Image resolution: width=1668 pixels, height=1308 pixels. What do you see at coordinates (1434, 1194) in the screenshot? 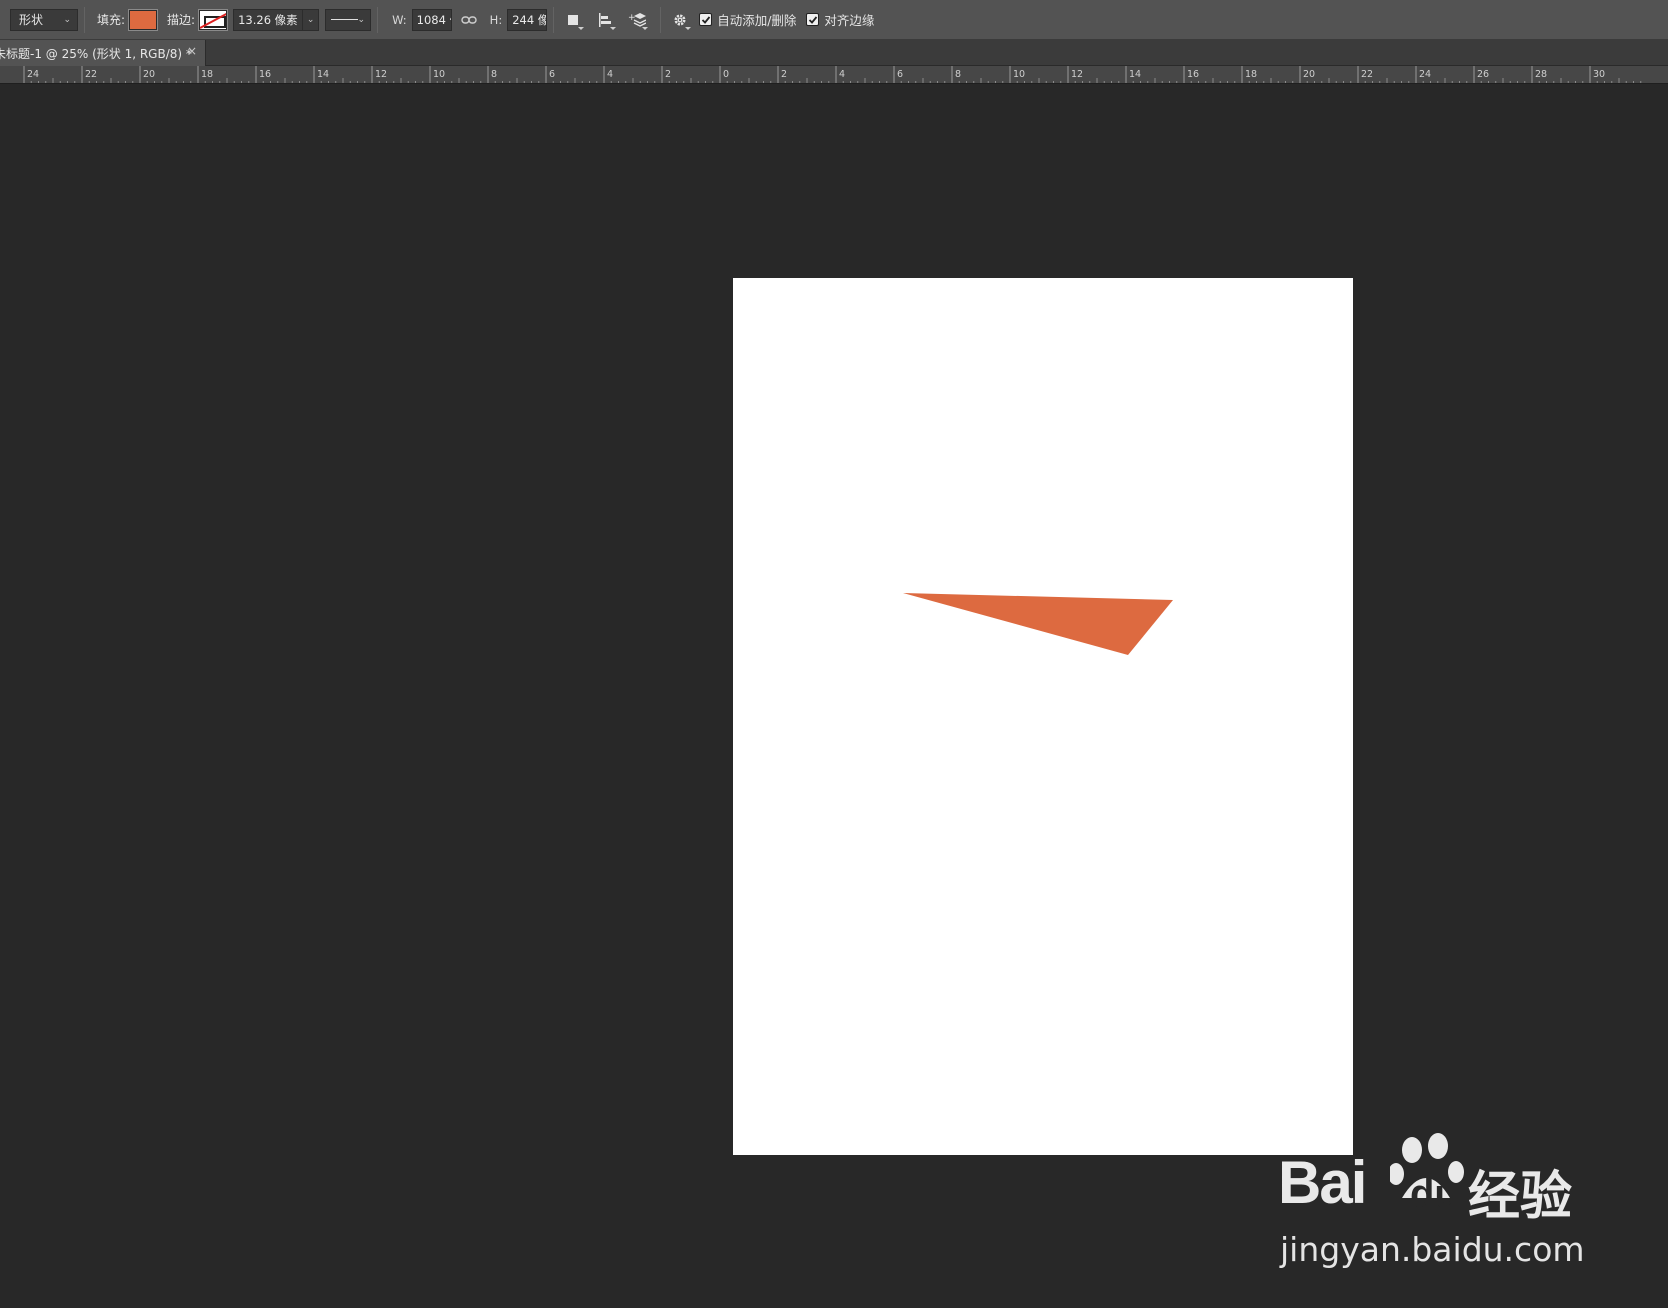
I see `watermark-brand-du: du` at bounding box center [1434, 1194].